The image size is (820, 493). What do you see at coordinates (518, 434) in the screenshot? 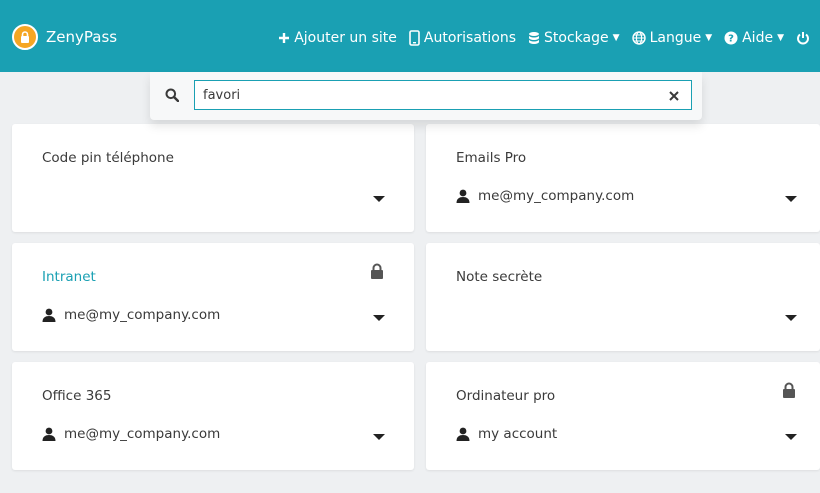
I see `entry-username-text: my account` at bounding box center [518, 434].